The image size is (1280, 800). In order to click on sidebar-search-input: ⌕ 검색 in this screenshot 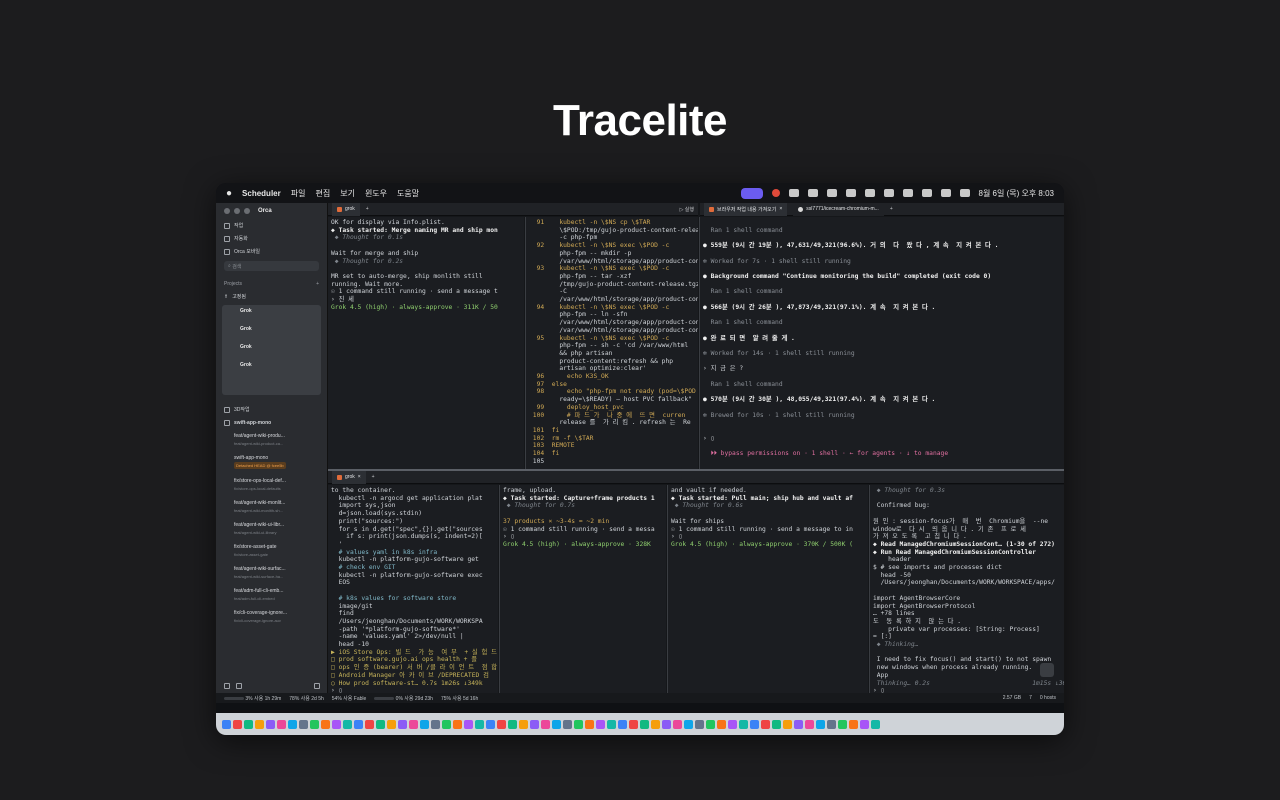, I will do `click(271, 266)`.